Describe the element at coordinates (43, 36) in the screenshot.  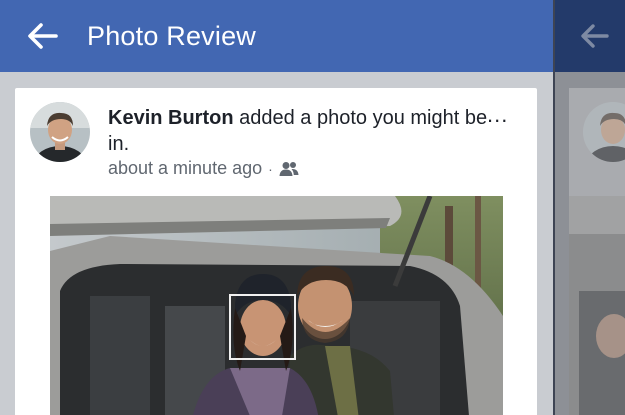
I see `back-arrow-icon` at that location.